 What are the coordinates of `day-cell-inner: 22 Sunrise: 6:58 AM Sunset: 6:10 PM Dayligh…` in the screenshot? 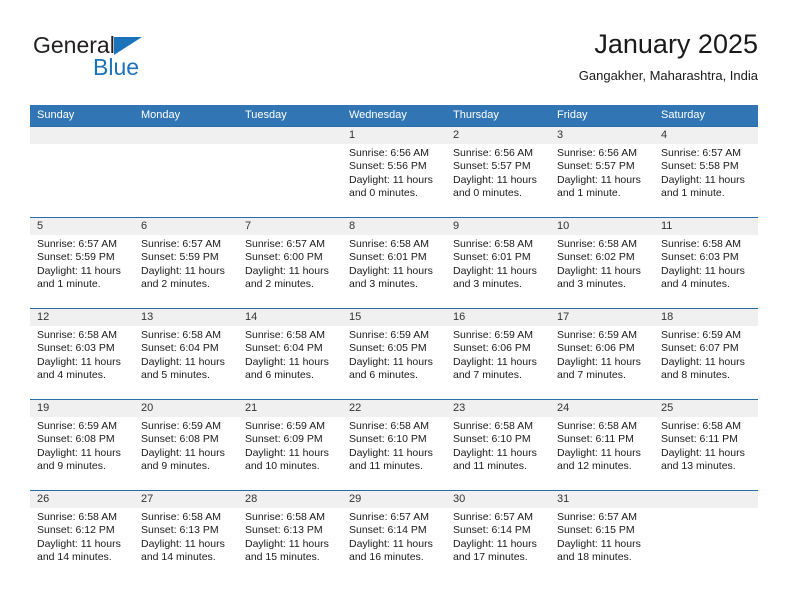 It's located at (394, 445).